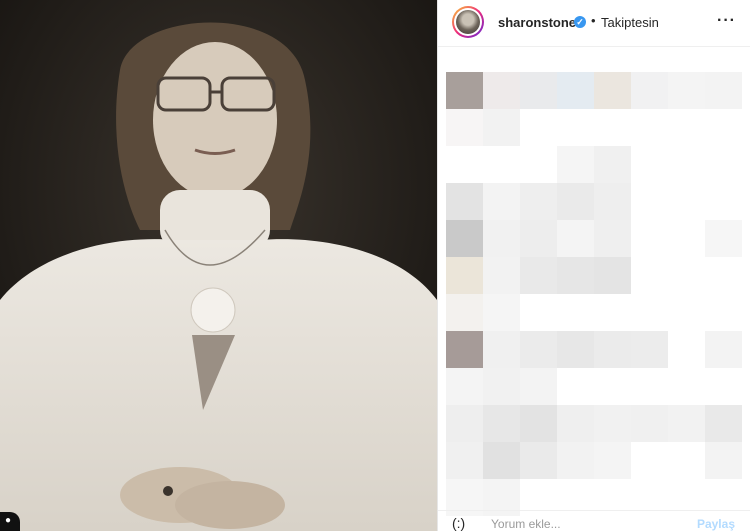  I want to click on user-icon: ●, so click(10, 521).